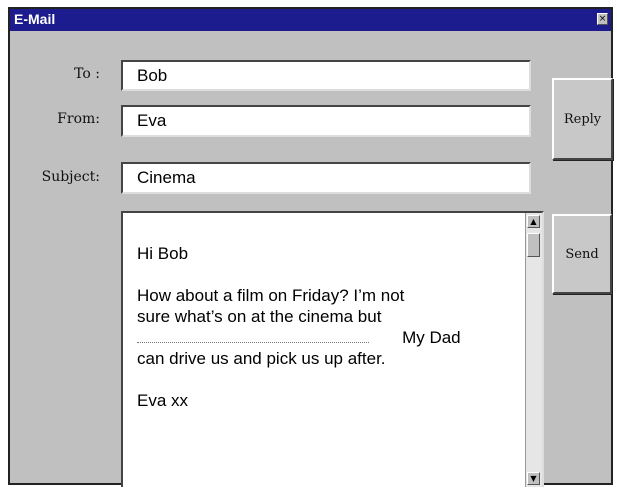 The height and width of the screenshot is (500, 617). I want to click on close-icon: ×, so click(602, 19).